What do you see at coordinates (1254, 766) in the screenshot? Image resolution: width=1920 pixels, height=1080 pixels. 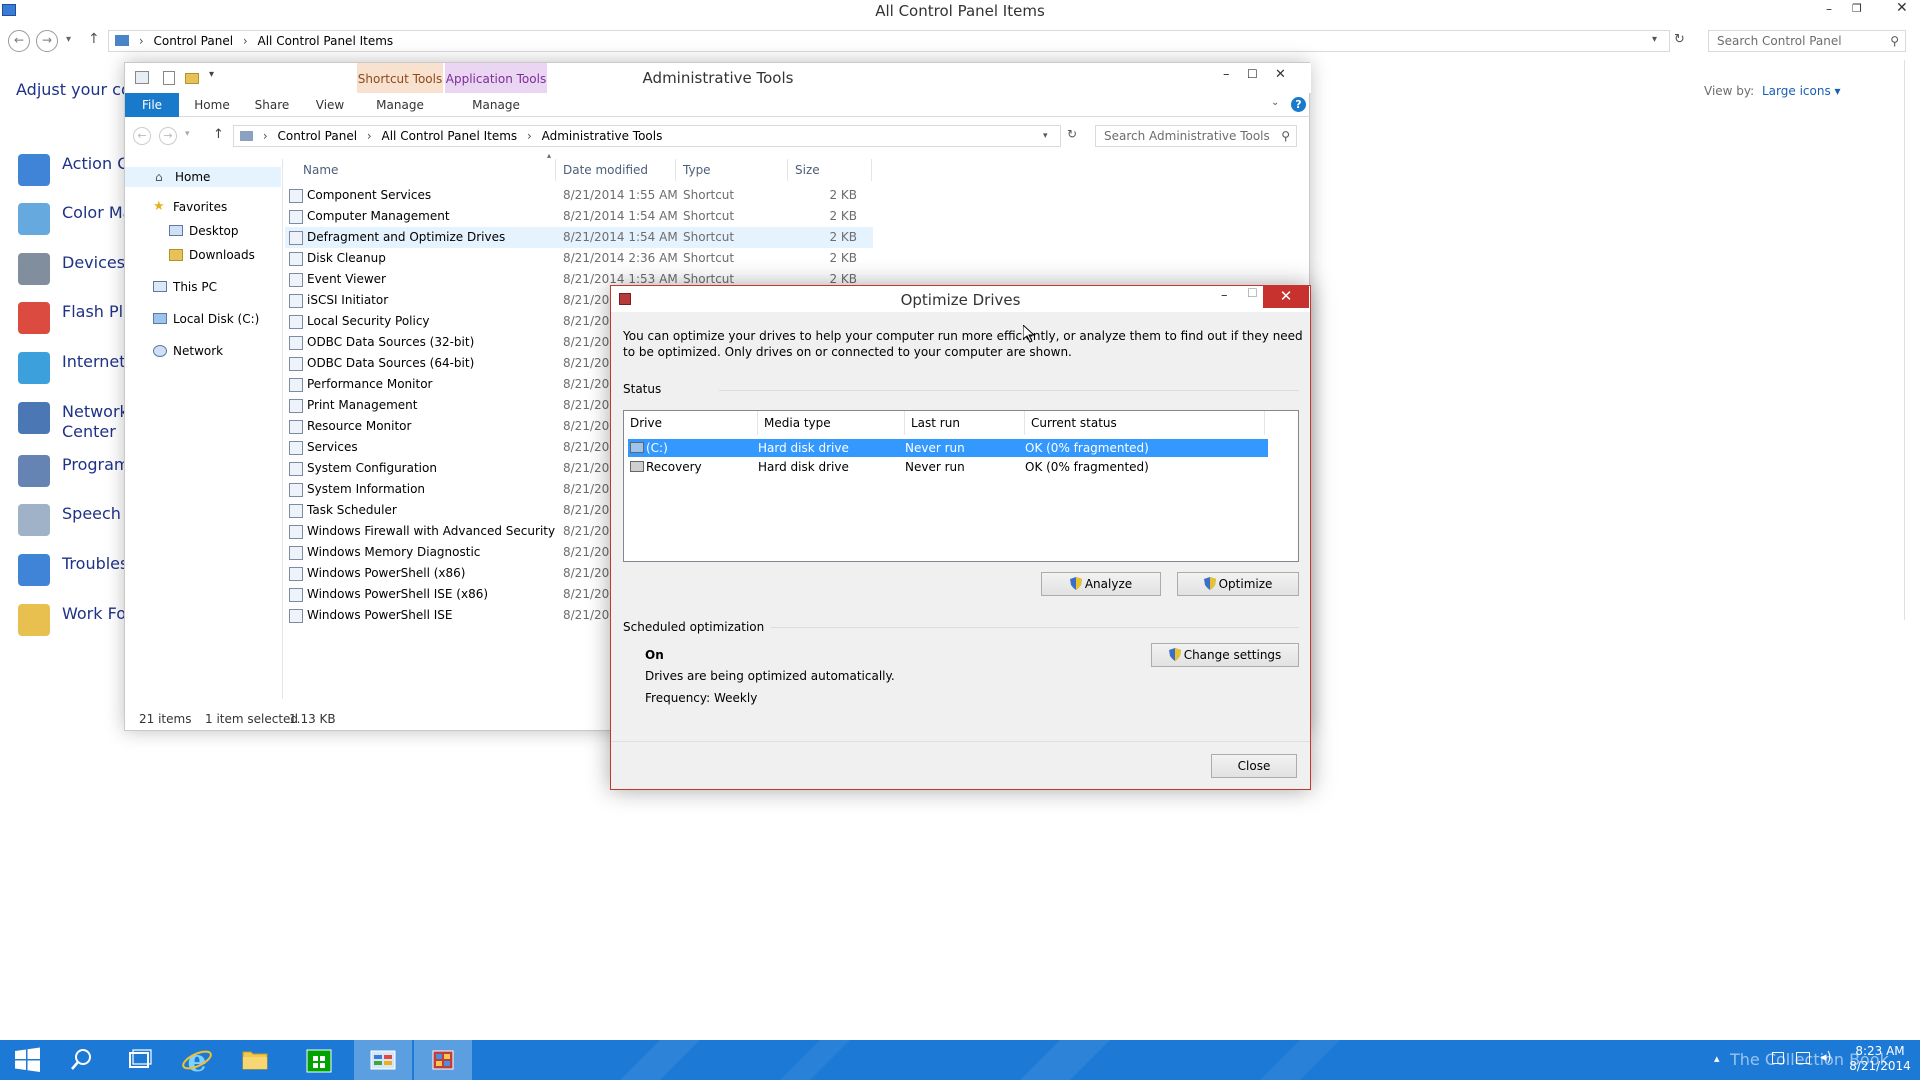 I see `close-dialog-button: Close` at bounding box center [1254, 766].